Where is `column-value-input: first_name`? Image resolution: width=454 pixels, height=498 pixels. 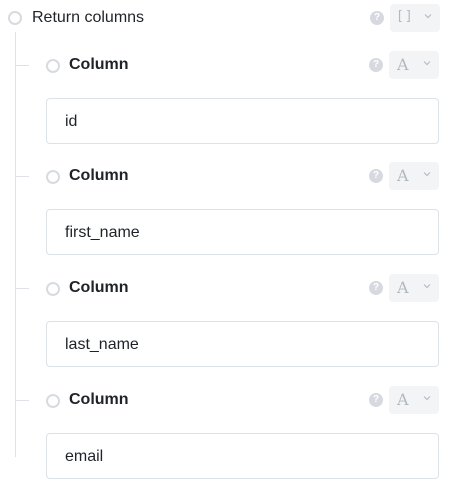
column-value-input: first_name is located at coordinates (242, 232).